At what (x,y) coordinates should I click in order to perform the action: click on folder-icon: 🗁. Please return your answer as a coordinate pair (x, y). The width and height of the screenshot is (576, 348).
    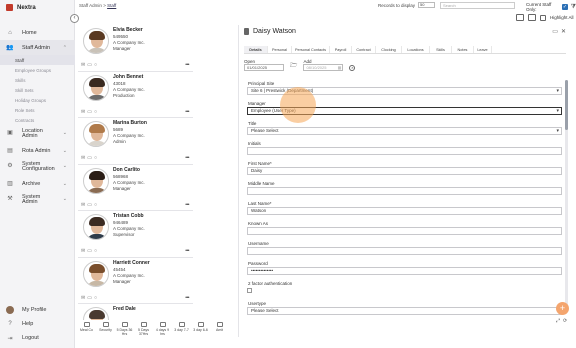
    Looking at the image, I should click on (293, 66).